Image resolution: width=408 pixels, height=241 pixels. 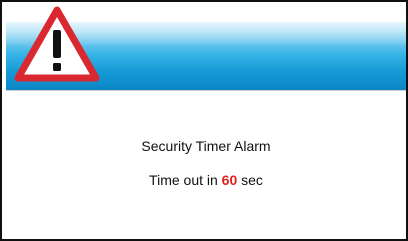 What do you see at coordinates (229, 180) in the screenshot?
I see `countdown-value: 60` at bounding box center [229, 180].